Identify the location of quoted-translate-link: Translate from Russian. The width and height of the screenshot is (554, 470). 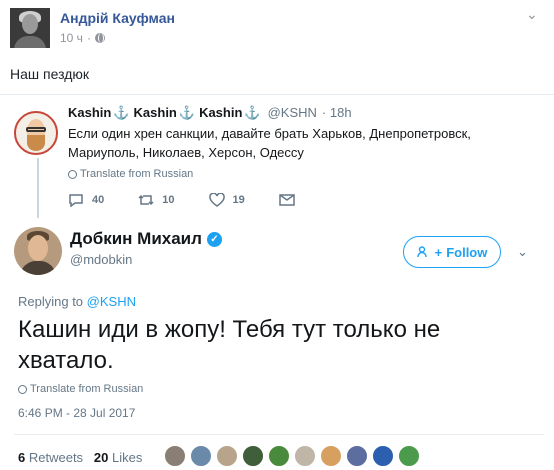
(130, 174).